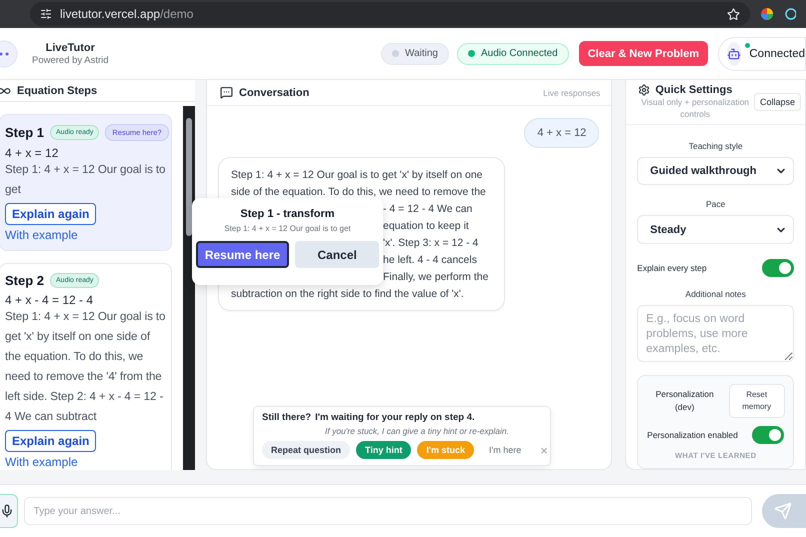  What do you see at coordinates (57, 90) in the screenshot?
I see `panel-title: Equation Steps` at bounding box center [57, 90].